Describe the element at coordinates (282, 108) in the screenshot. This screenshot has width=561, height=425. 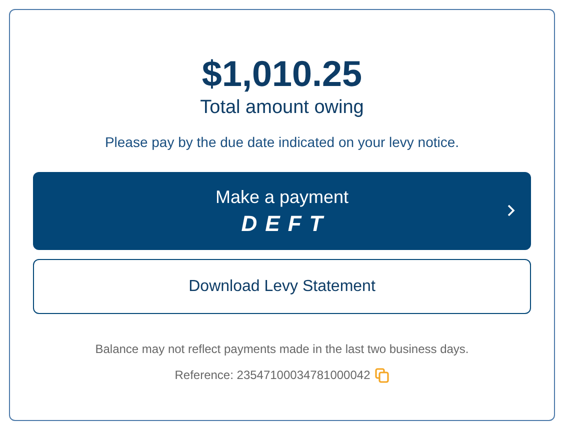
I see `amount-label: Total amount owing` at that location.